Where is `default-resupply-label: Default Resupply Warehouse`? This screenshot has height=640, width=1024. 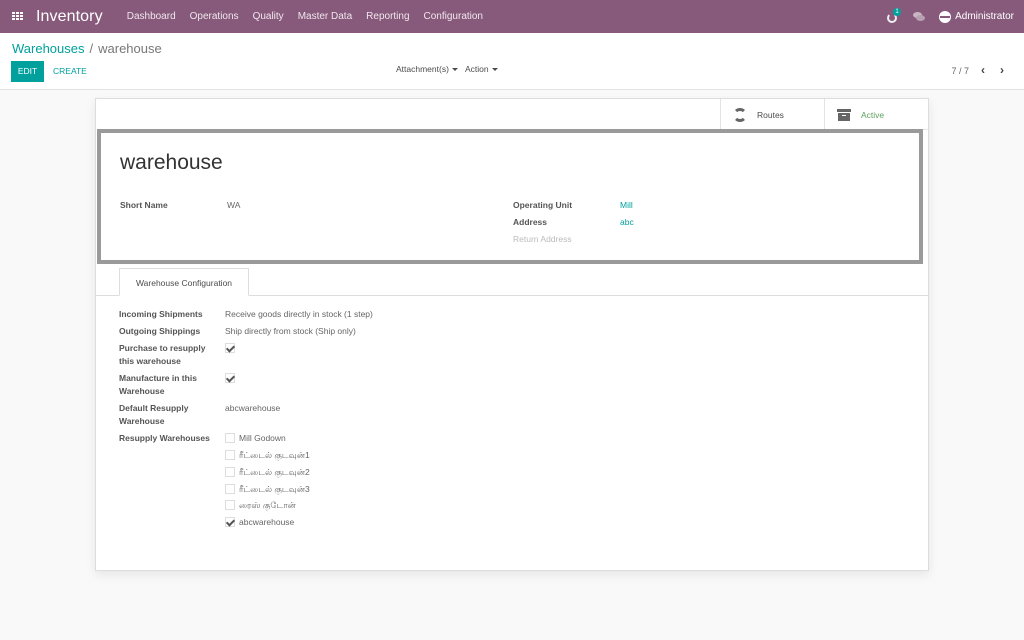 default-resupply-label: Default Resupply Warehouse is located at coordinates (154, 414).